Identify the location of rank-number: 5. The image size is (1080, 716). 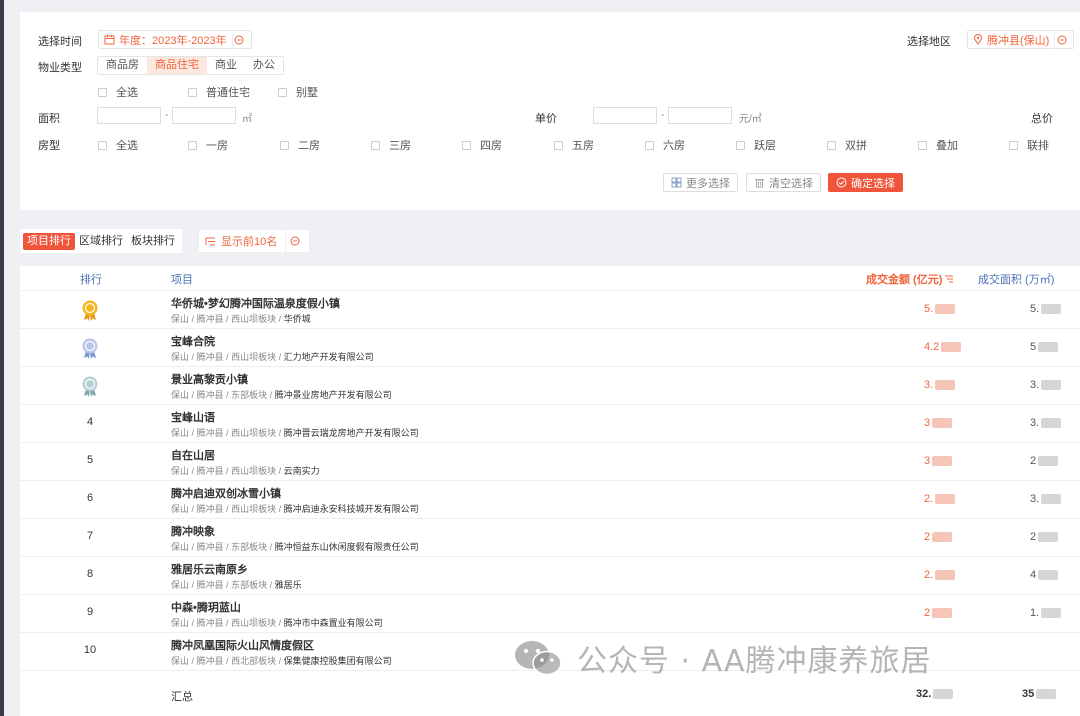
(90, 460).